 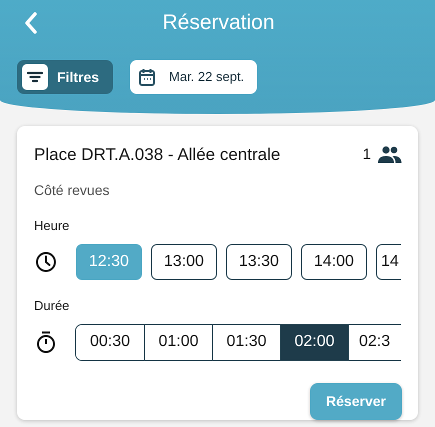 I want to click on stopwatch-icon, so click(x=46, y=342).